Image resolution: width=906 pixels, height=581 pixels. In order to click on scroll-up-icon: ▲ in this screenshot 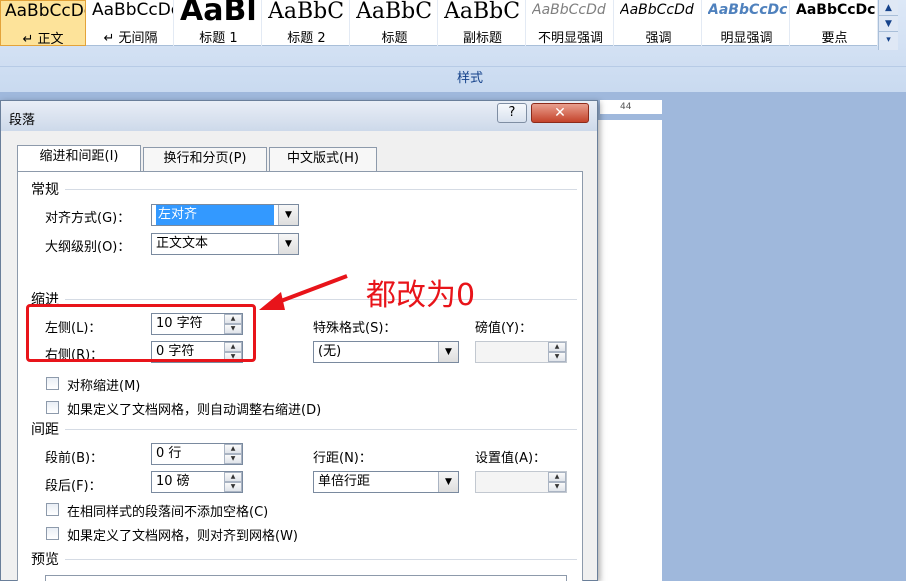, I will do `click(888, 8)`.